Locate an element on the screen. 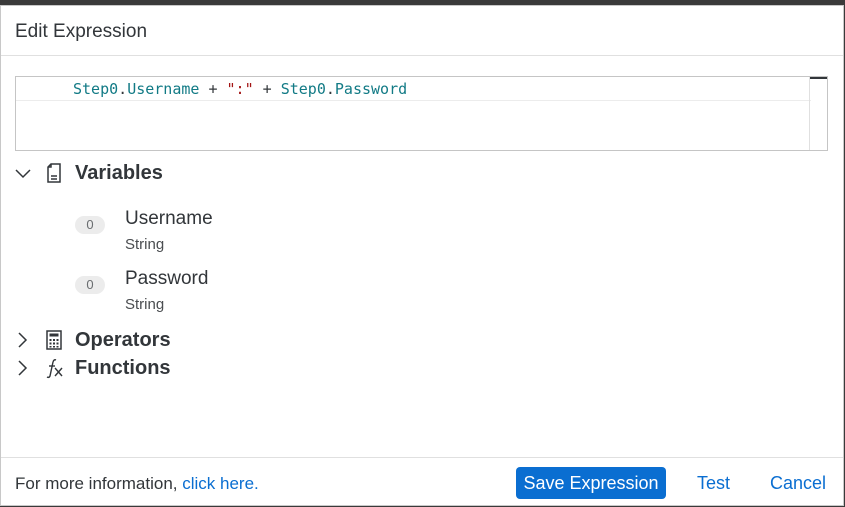 Image resolution: width=845 pixels, height=507 pixels. dialog-header: Edit Expression is located at coordinates (422, 31).